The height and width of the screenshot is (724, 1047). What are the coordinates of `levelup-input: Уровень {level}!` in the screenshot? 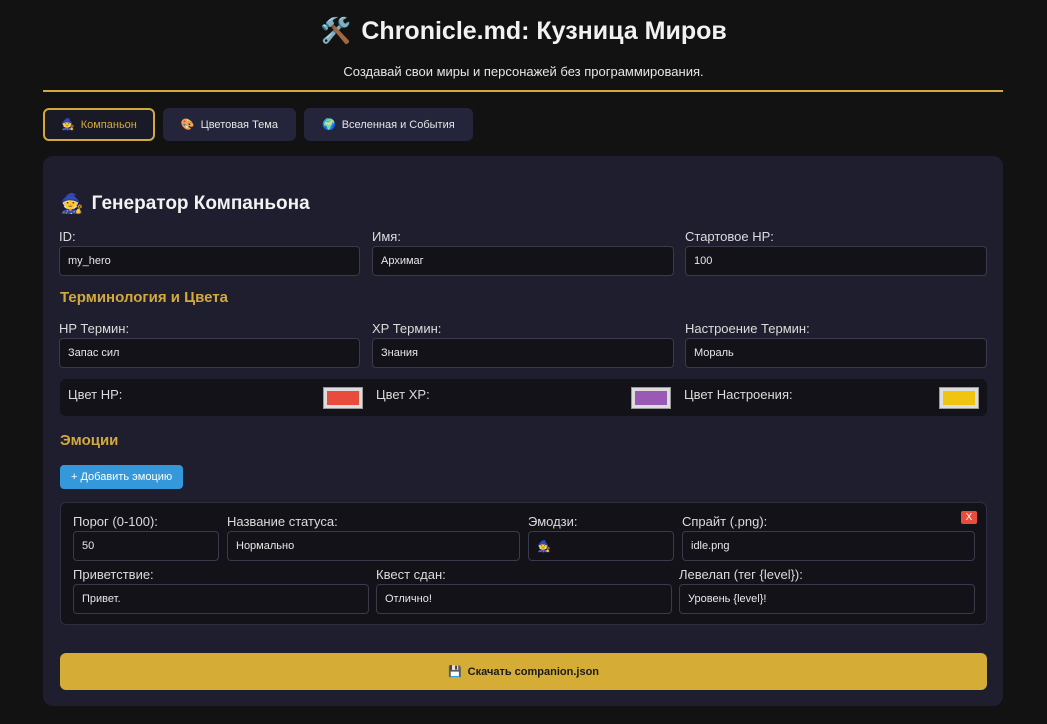 It's located at (827, 599).